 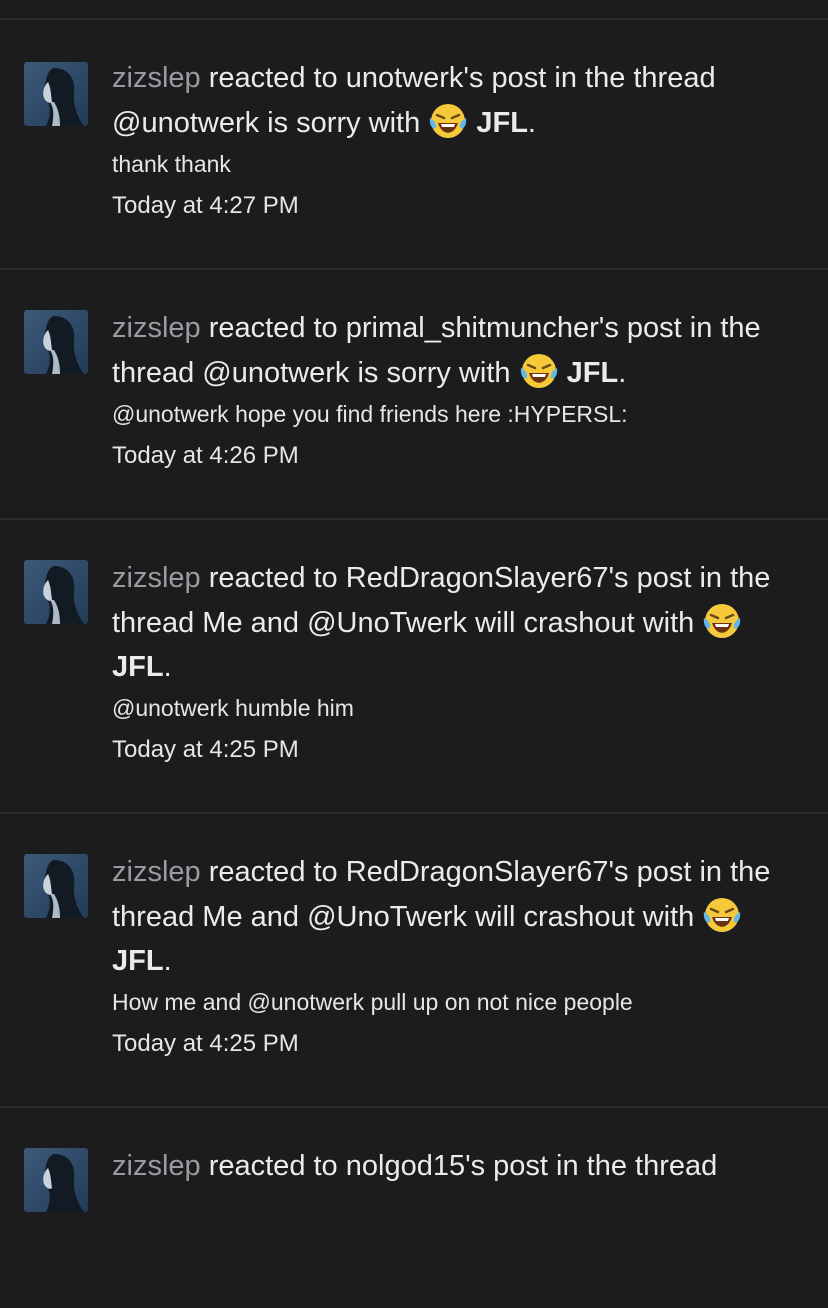 I want to click on alert-text: reacted to nolgod15's post in the thread, so click(x=459, y=1166).